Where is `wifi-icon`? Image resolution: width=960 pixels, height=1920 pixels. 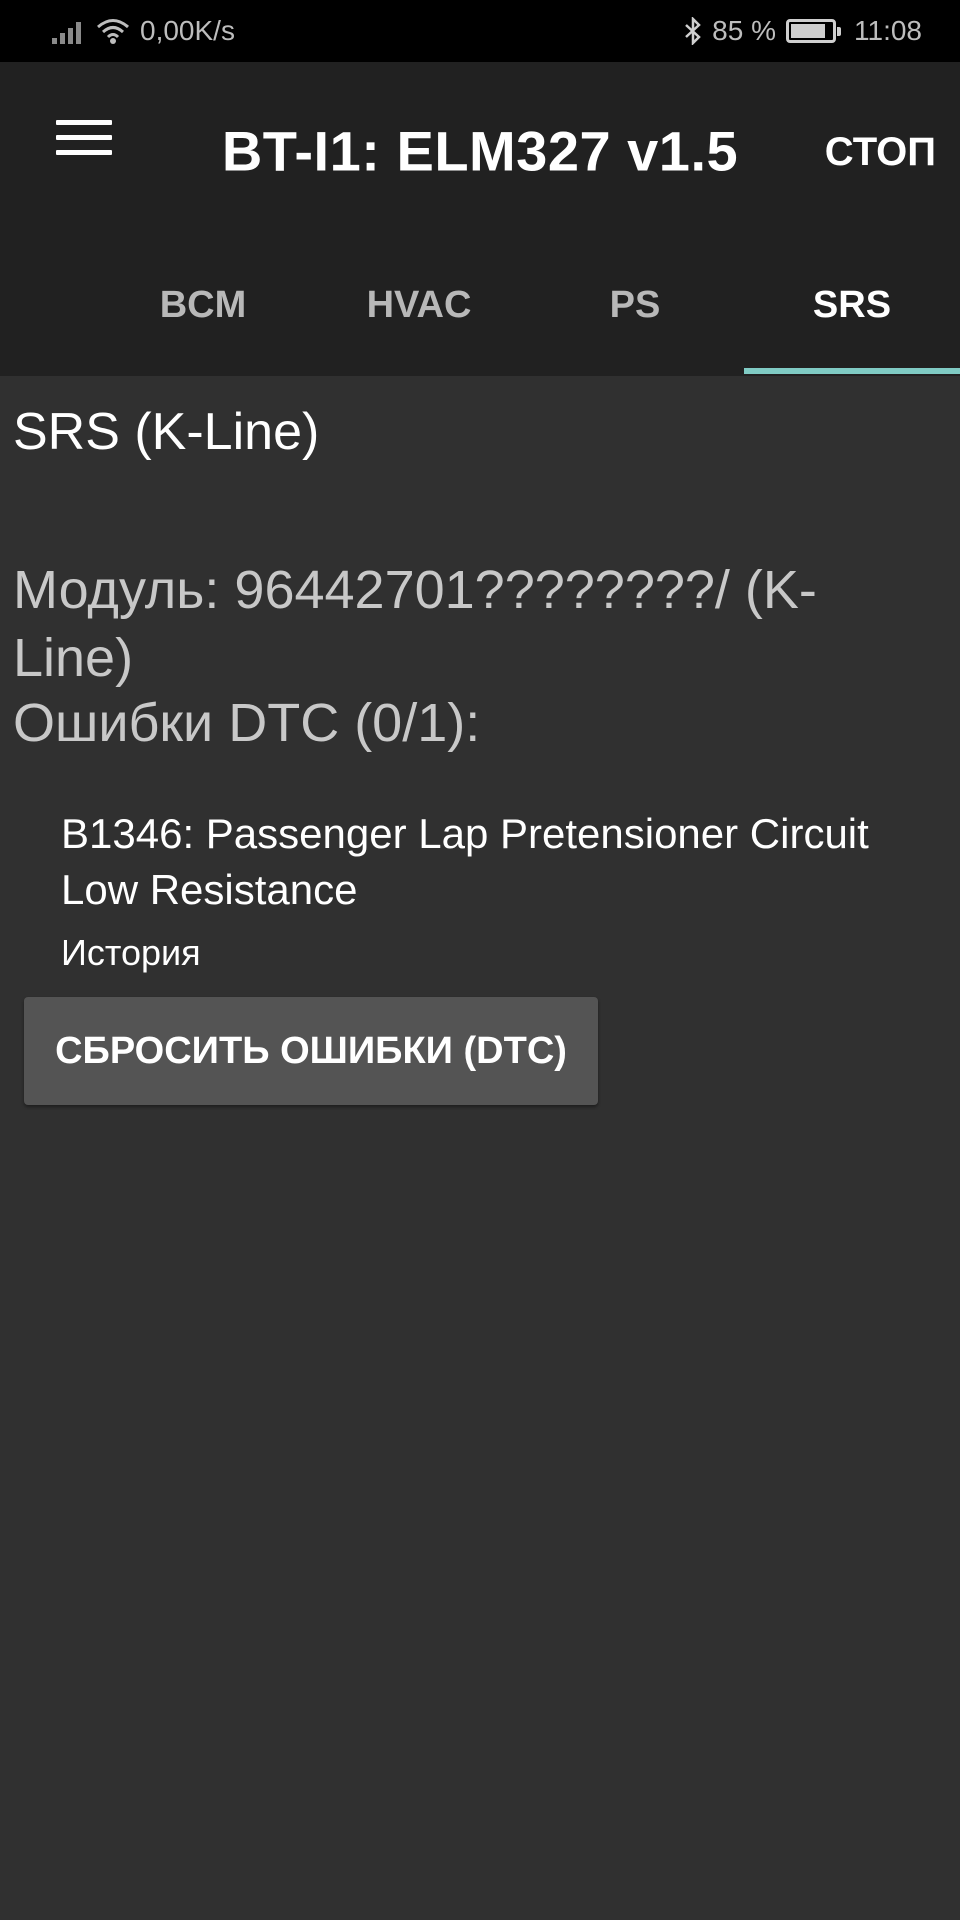 wifi-icon is located at coordinates (113, 31).